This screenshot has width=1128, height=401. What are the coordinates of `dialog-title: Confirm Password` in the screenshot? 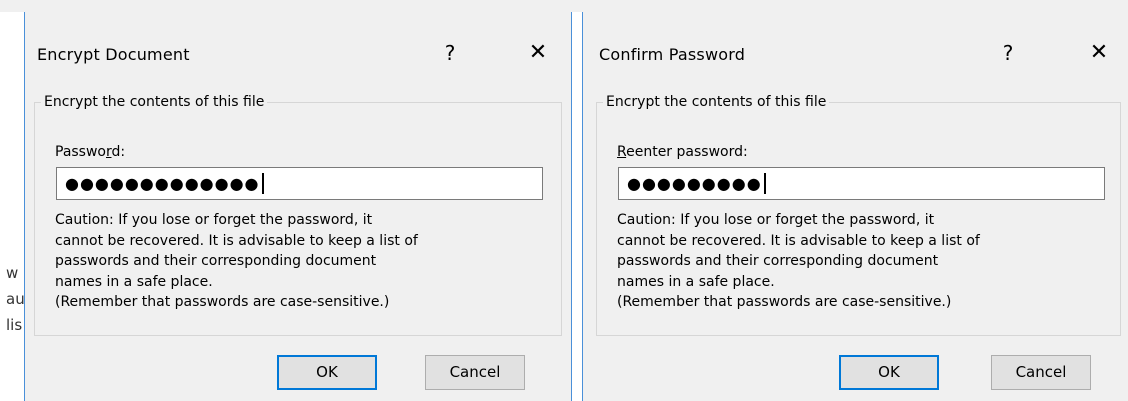 It's located at (672, 54).